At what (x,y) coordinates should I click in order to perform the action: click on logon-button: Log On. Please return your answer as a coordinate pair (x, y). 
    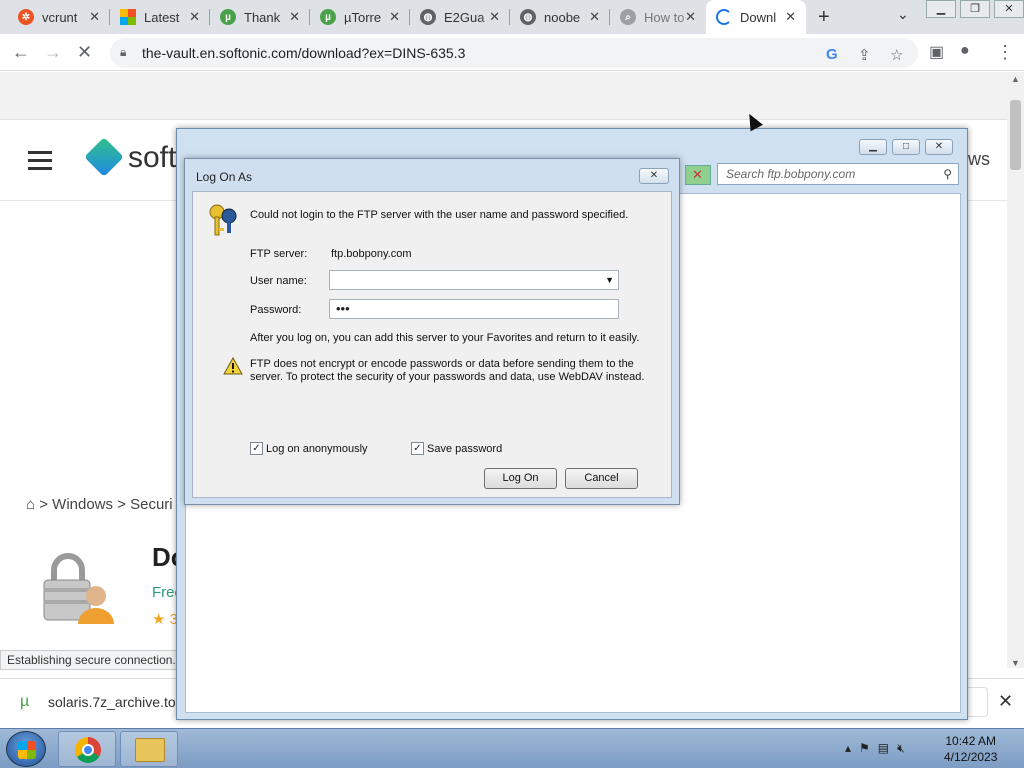
    Looking at the image, I should click on (520, 478).